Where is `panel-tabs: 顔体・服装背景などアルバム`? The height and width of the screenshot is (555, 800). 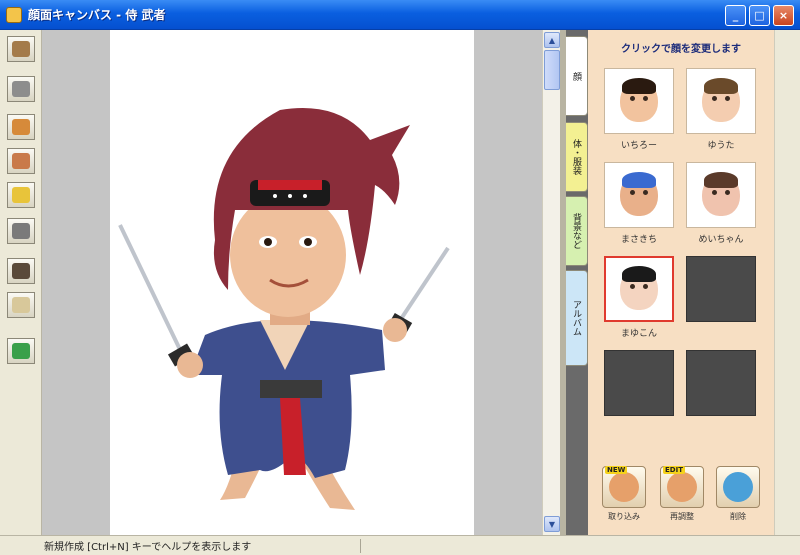
panel-tabs: 顔体・服装背景などアルバム is located at coordinates (577, 282).